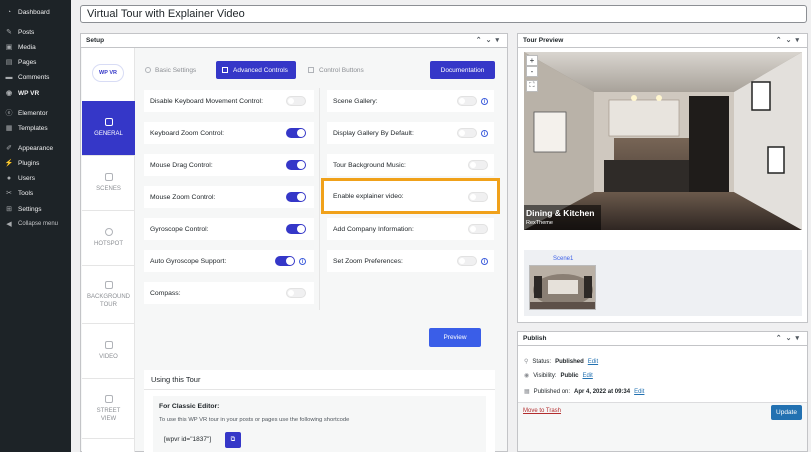  What do you see at coordinates (108, 73) in the screenshot?
I see `wpvr-logo: WP VR` at bounding box center [108, 73].